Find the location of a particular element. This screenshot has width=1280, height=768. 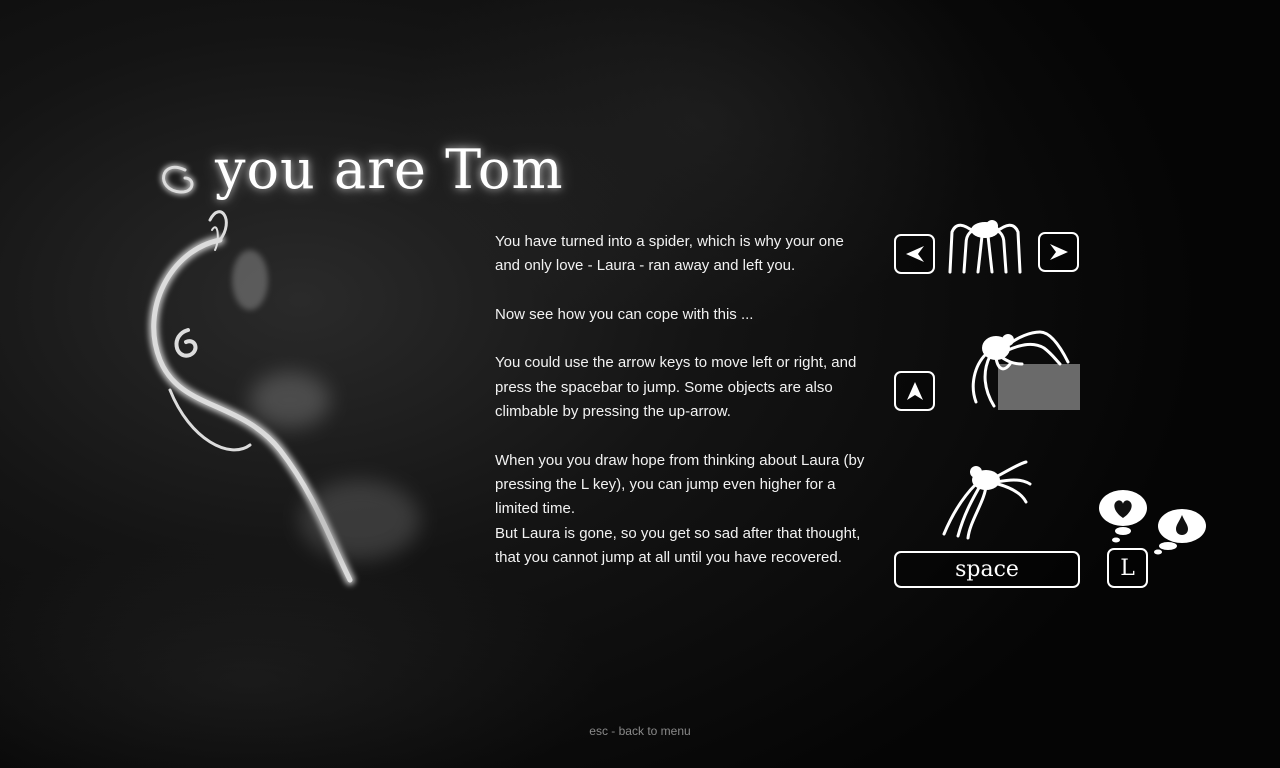

up-arrow-key is located at coordinates (914, 391).